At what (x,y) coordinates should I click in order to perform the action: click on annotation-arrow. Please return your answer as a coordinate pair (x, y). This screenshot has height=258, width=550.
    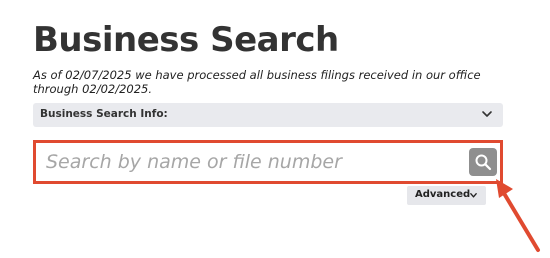
    Looking at the image, I should click on (518, 215).